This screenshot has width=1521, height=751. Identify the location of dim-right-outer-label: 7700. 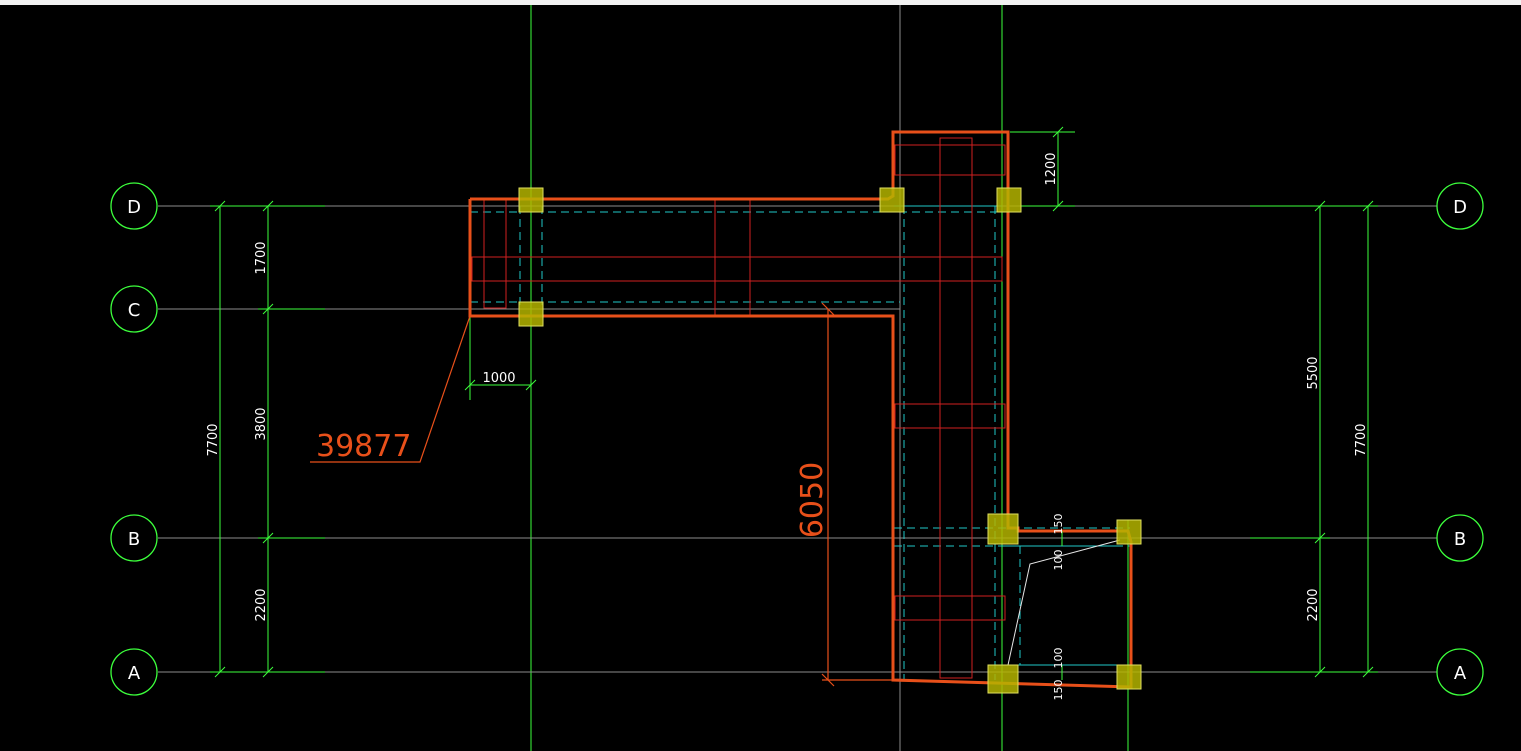
(1361, 439).